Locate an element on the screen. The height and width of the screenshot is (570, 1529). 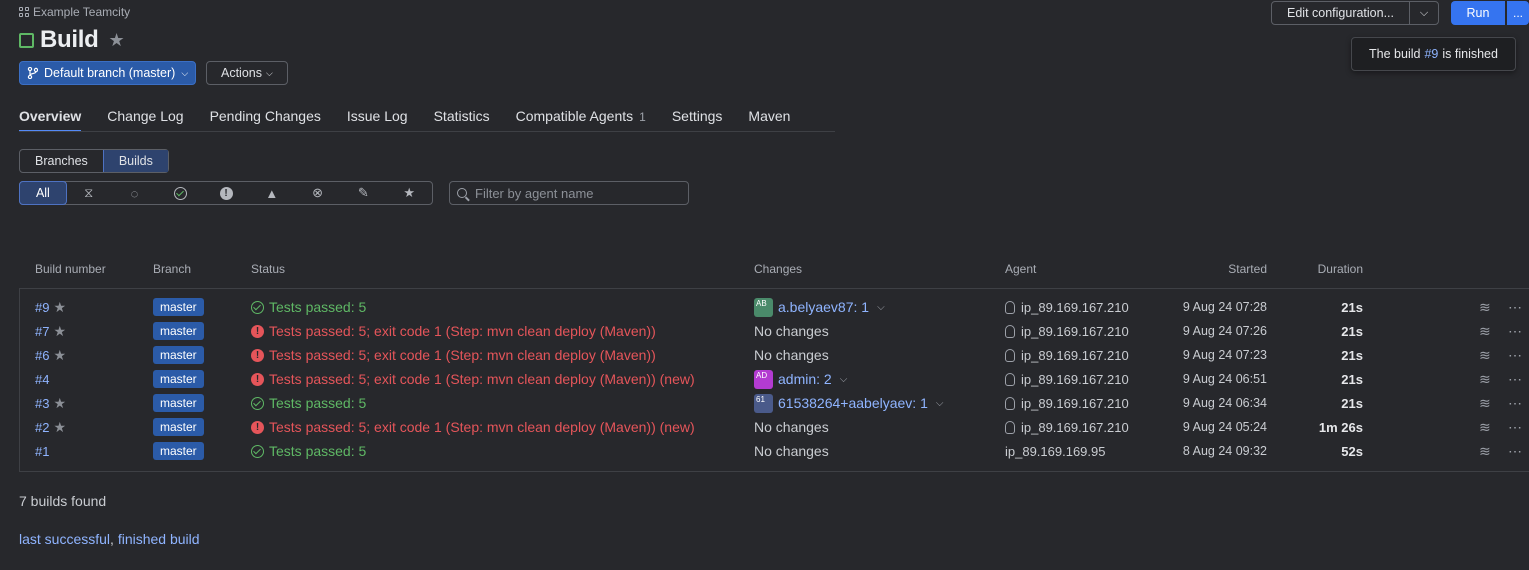
build-number-link: #9 is located at coordinates (42, 307).